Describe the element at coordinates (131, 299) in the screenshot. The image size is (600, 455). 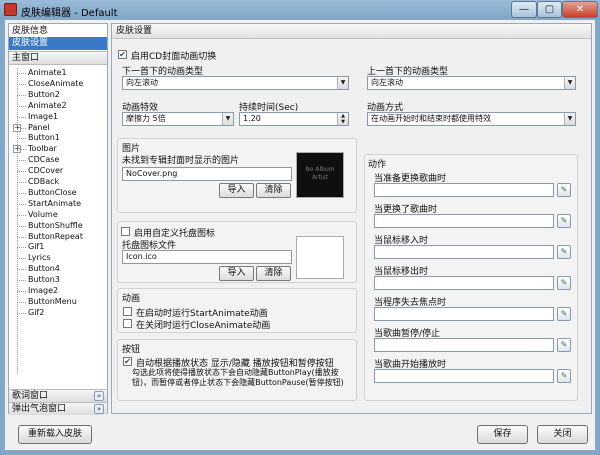
I see `animation-title: 动画` at that location.